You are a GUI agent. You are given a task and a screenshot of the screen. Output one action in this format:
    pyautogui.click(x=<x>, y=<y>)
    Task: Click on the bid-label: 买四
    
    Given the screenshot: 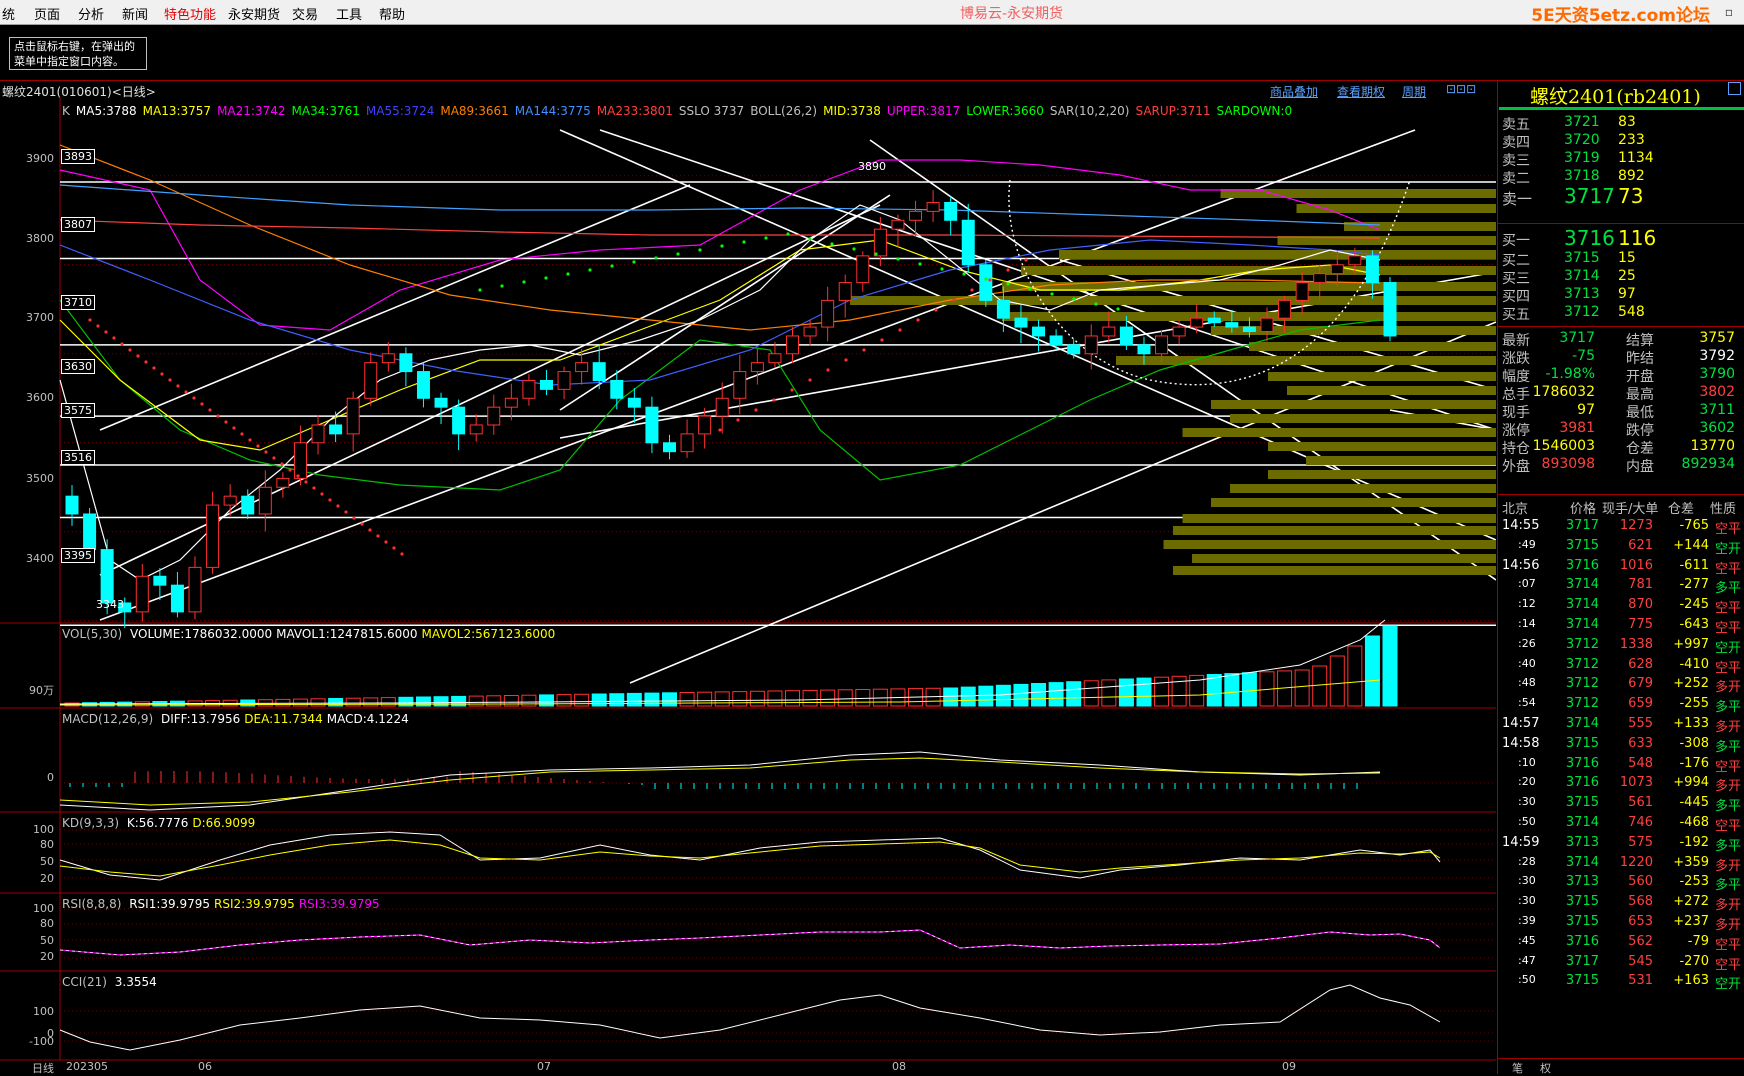 What is the action you would take?
    pyautogui.click(x=1516, y=297)
    